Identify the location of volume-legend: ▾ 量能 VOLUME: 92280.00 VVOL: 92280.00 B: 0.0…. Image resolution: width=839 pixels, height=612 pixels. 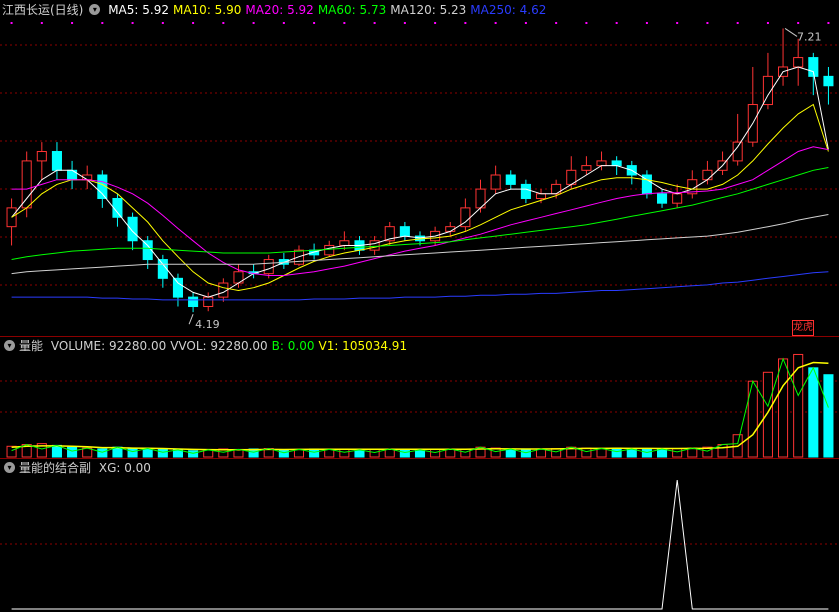
(208, 346).